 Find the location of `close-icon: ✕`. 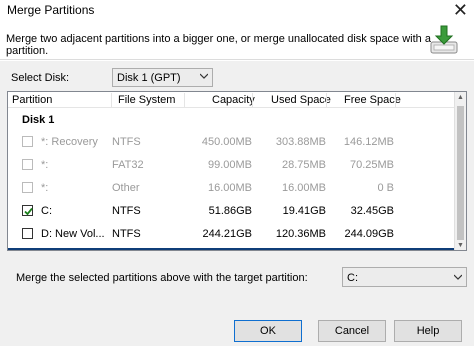

close-icon: ✕ is located at coordinates (460, 10).